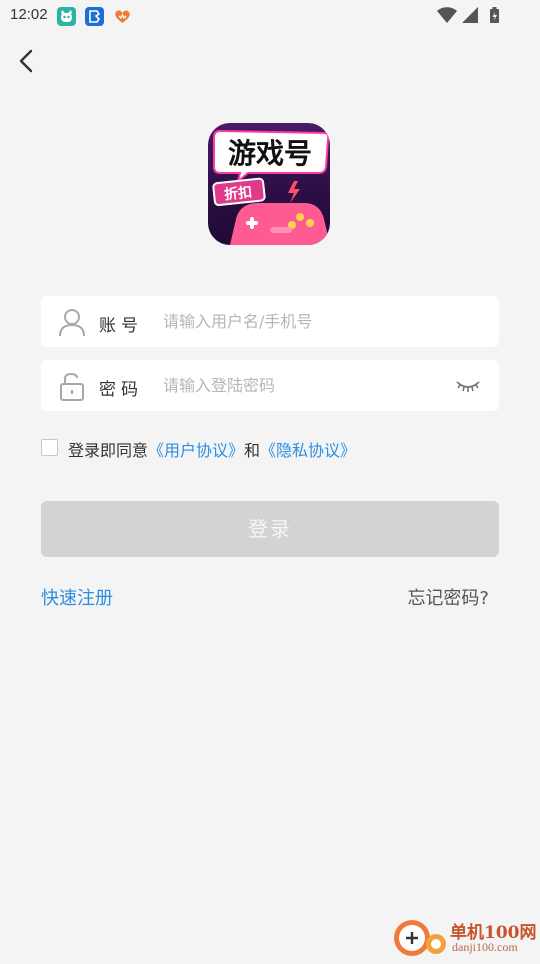 This screenshot has width=540, height=964. I want to click on signal-icon, so click(470, 15).